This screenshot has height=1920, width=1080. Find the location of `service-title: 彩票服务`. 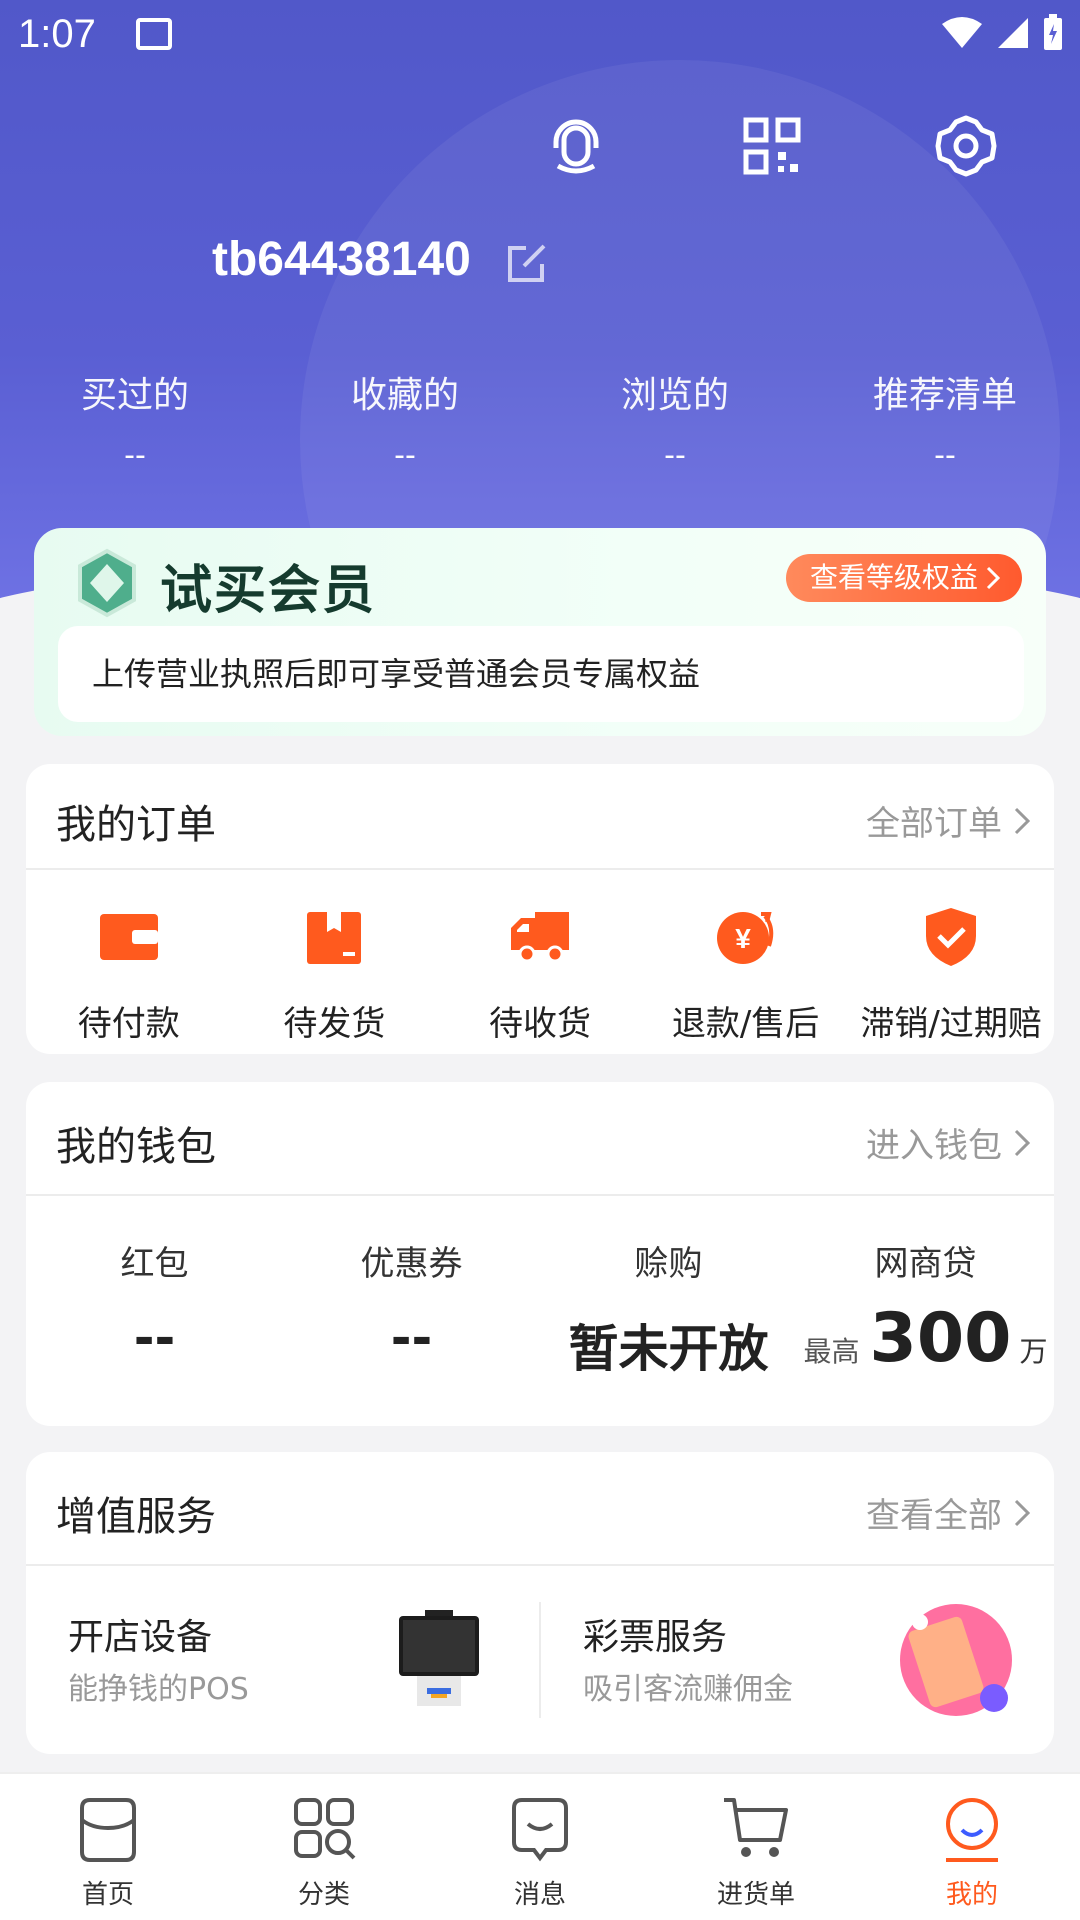

service-title: 彩票服务 is located at coordinates (655, 1637).